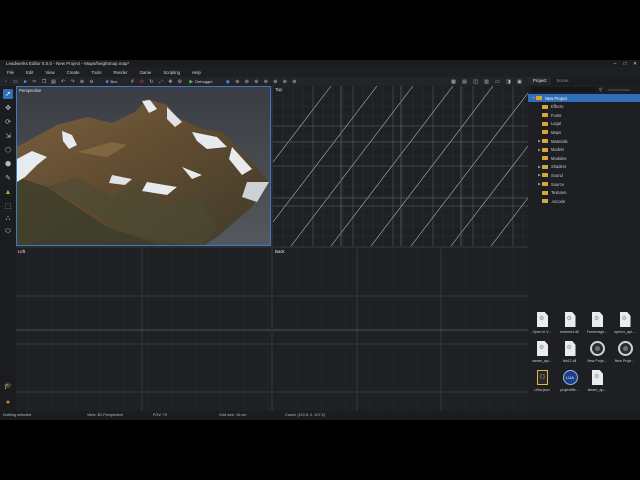 This screenshot has width=640, height=480. What do you see at coordinates (143, 166) in the screenshot?
I see `perspective-viewport: Perspective` at bounding box center [143, 166].